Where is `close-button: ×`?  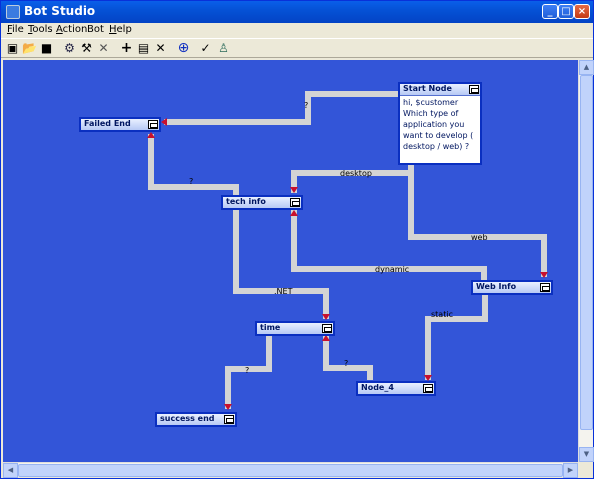 close-button: × is located at coordinates (582, 11).